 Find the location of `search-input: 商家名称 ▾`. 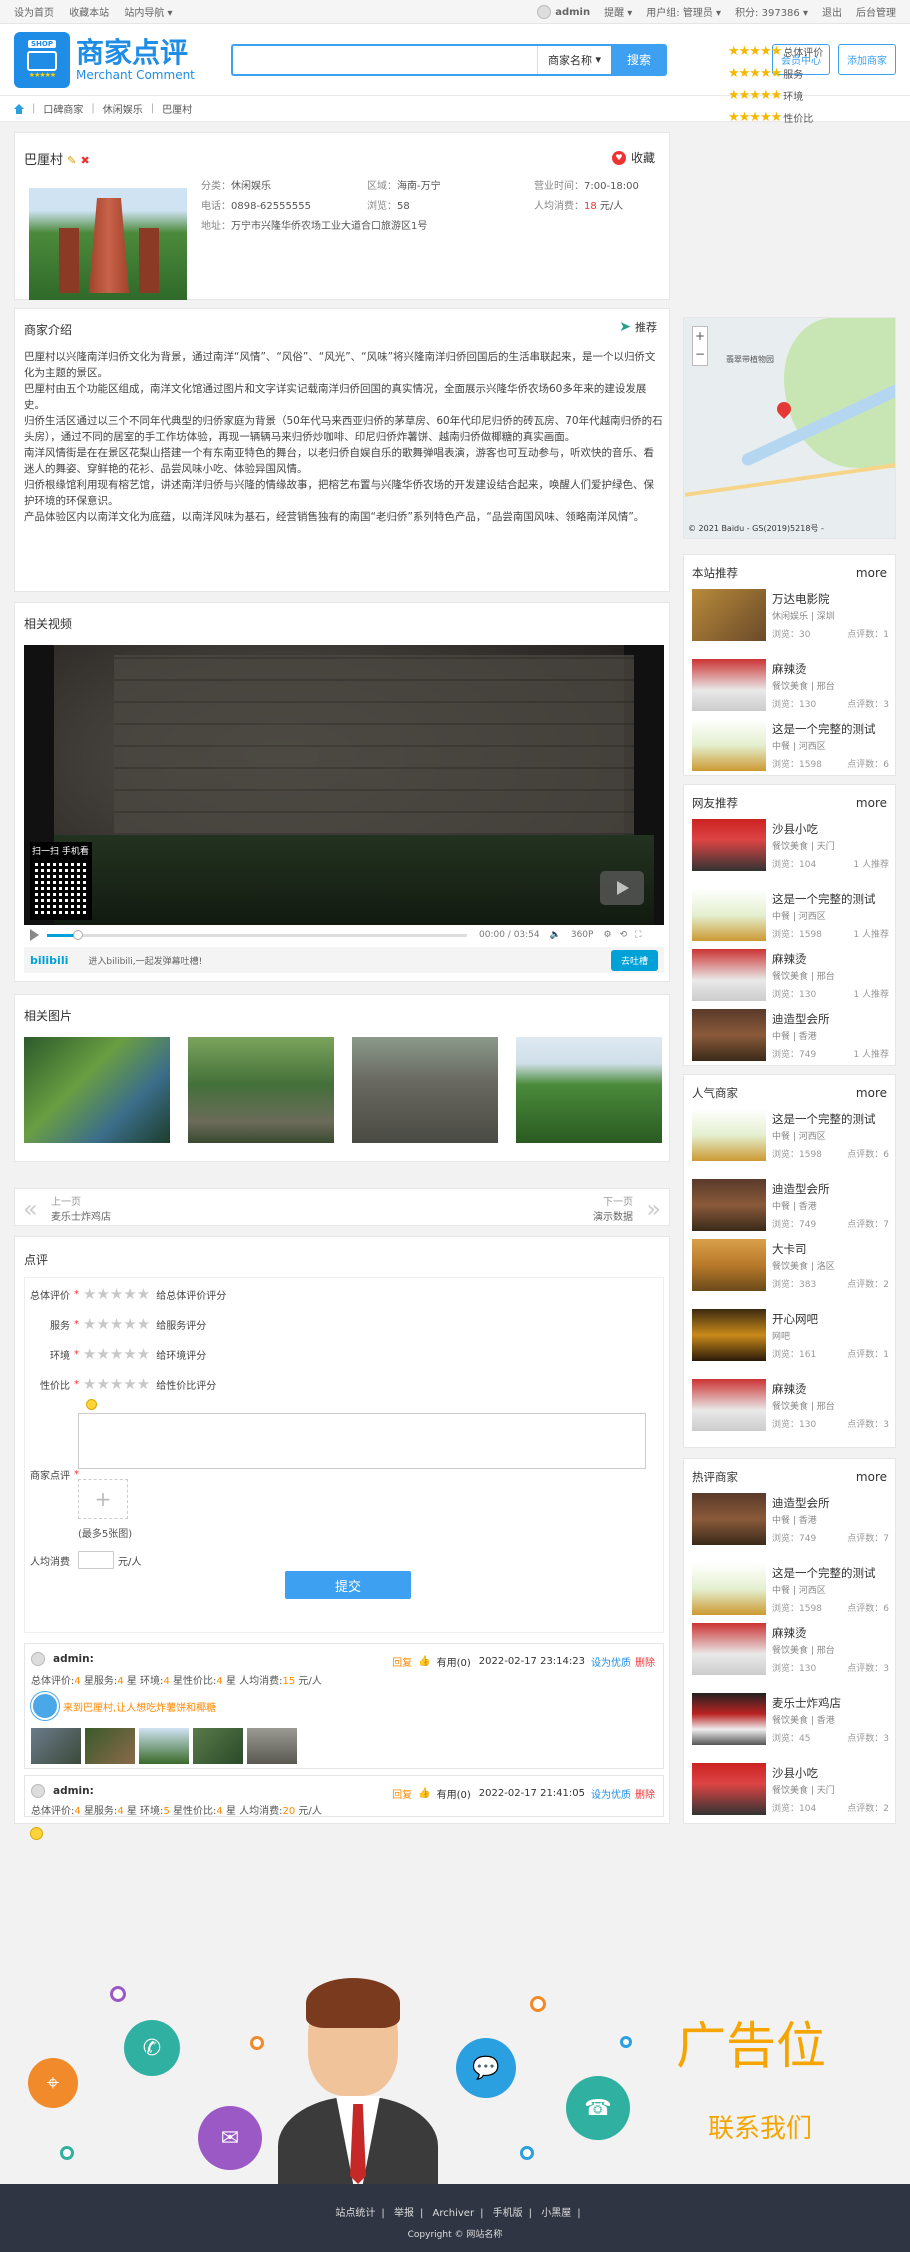

search-input: 商家名称 ▾ is located at coordinates (421, 59).